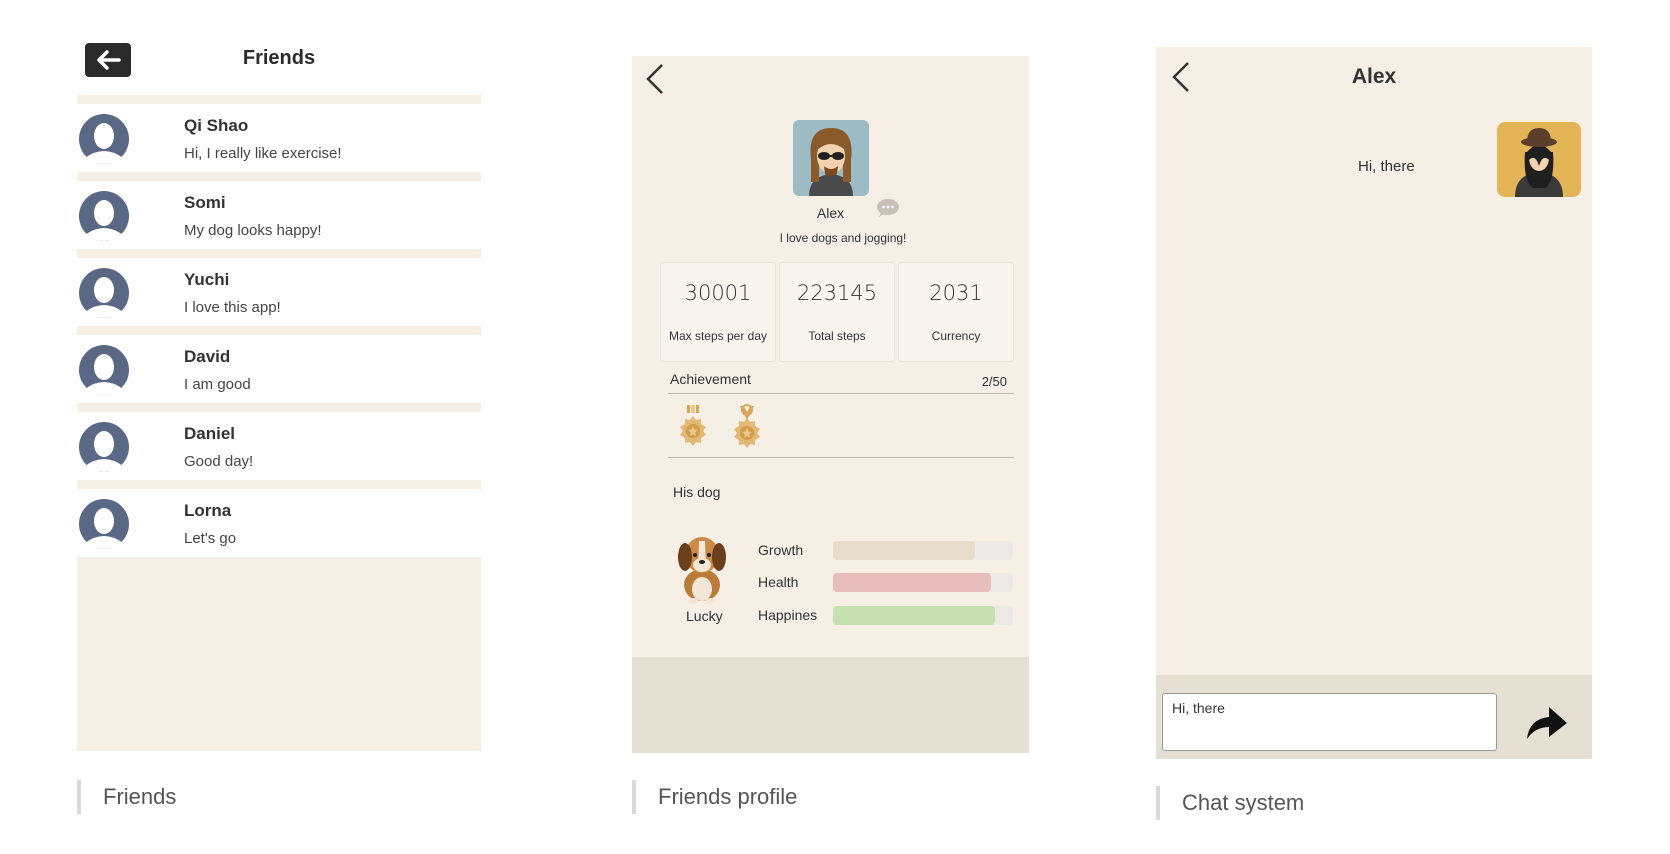 The image size is (1670, 854). What do you see at coordinates (912, 582) in the screenshot?
I see `health-bar-fill` at bounding box center [912, 582].